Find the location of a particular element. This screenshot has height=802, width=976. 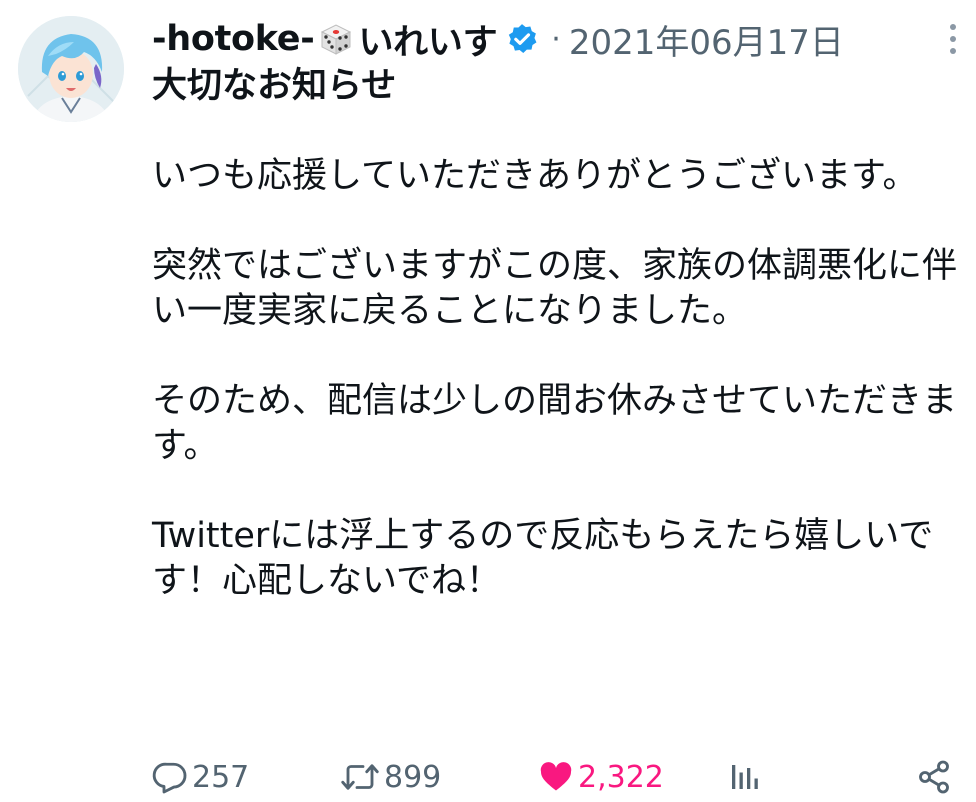

retweet-count: 899 is located at coordinates (413, 777).